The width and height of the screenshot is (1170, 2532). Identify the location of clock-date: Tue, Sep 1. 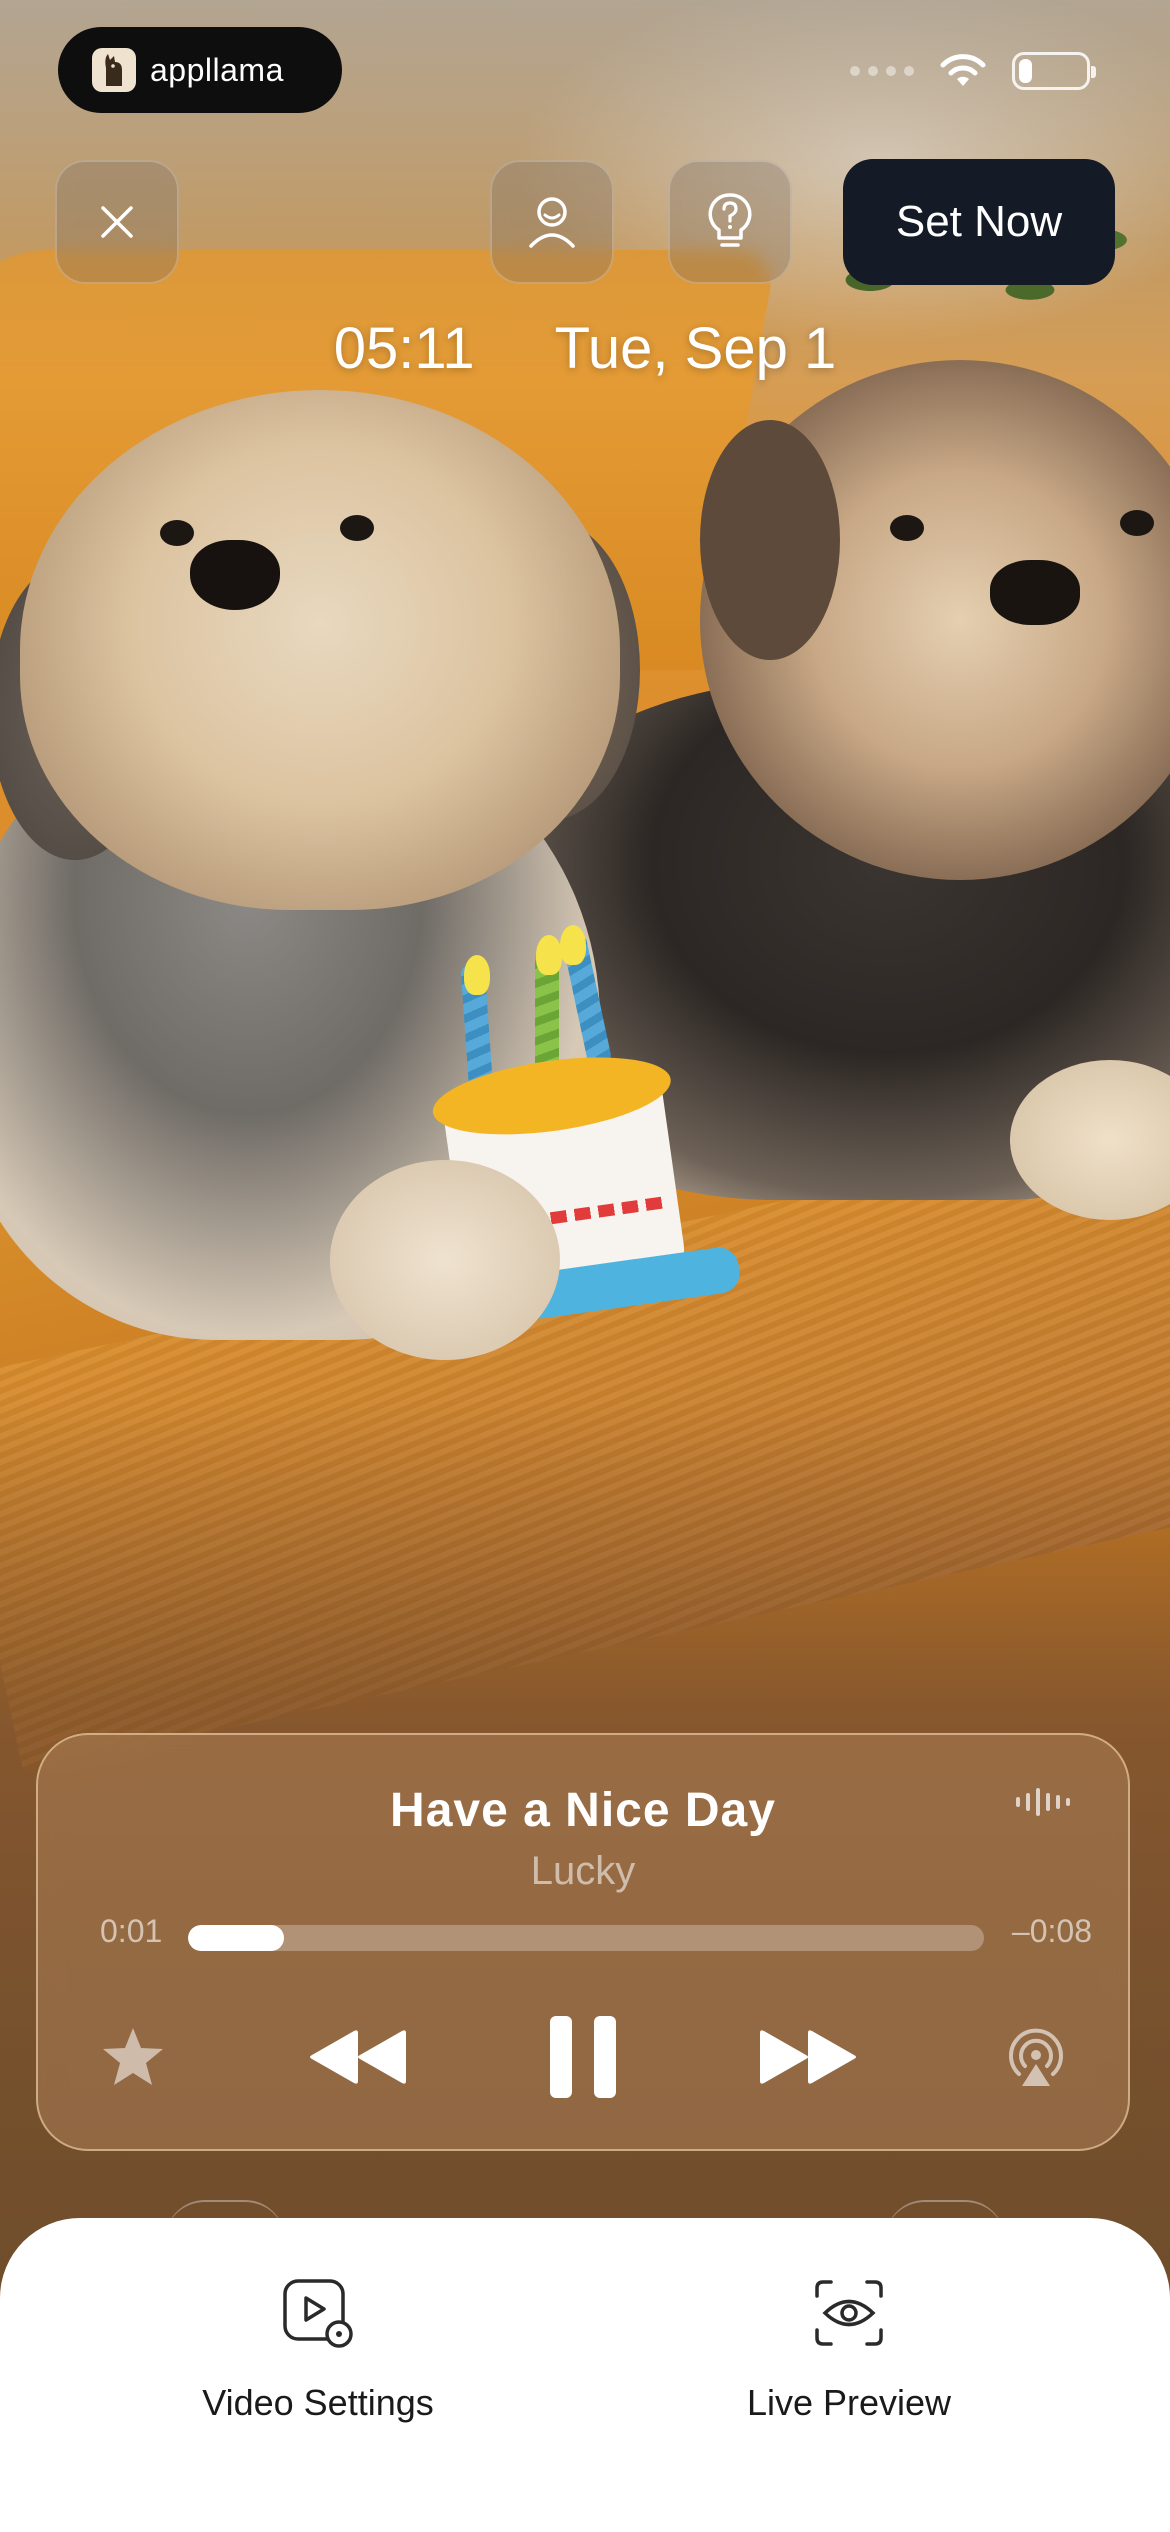
(695, 348).